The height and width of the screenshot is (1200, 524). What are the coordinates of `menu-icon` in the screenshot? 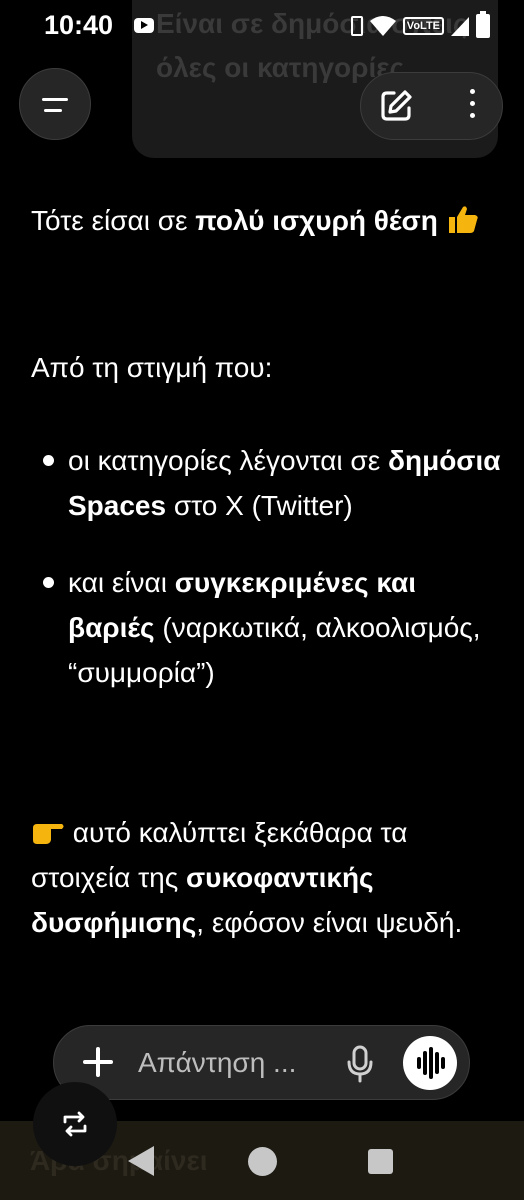 It's located at (55, 99).